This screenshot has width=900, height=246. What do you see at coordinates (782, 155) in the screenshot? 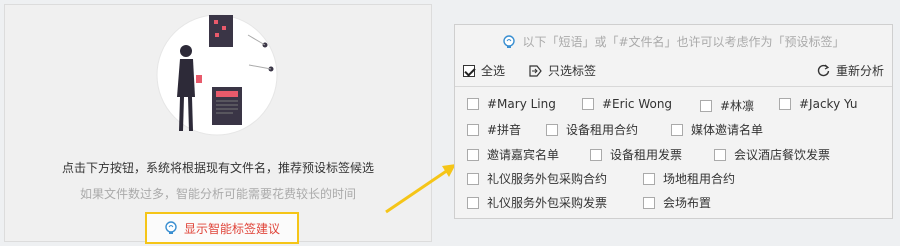
I see `tag-label: 会议酒店餐饮发票` at bounding box center [782, 155].